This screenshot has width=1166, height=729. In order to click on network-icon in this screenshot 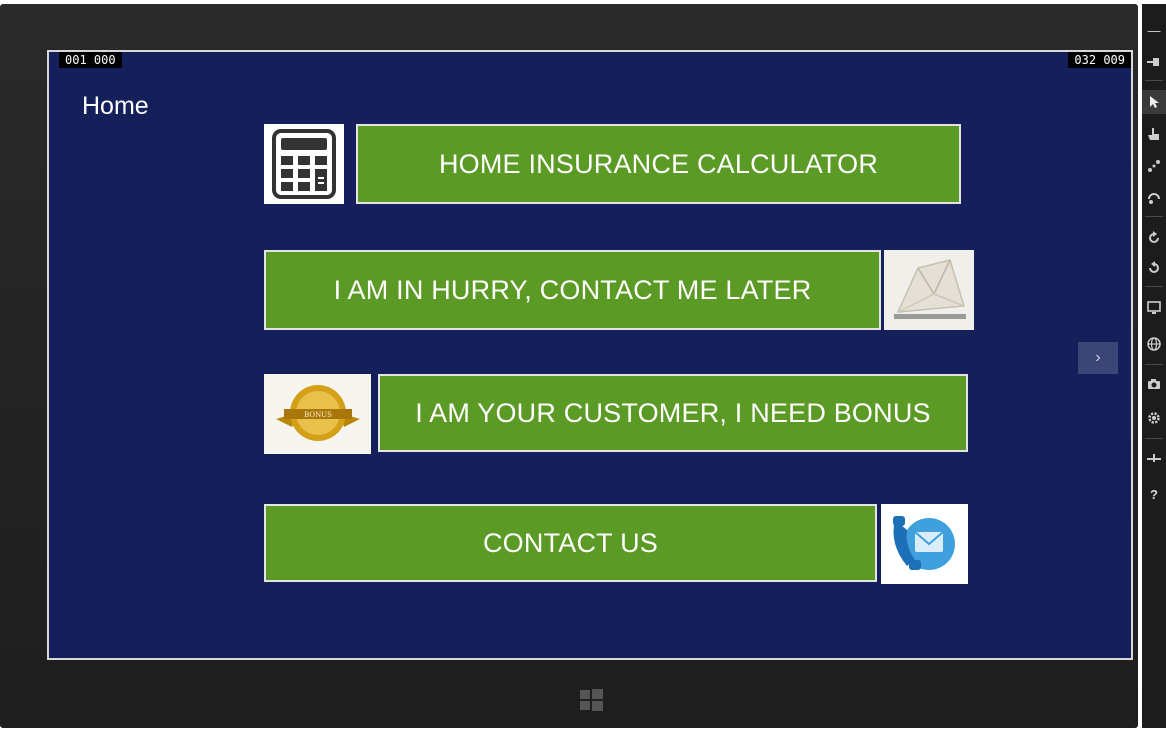, I will do `click(1154, 458)`.